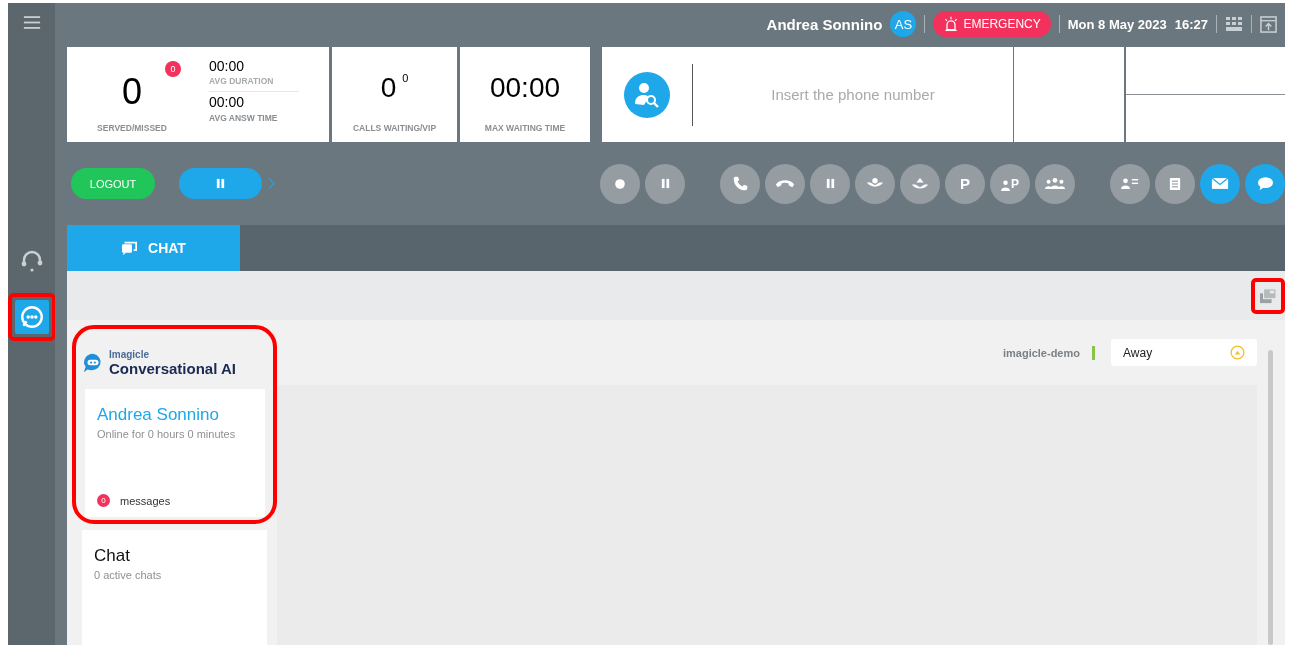 The image size is (1290, 645). Describe the element at coordinates (153, 248) in the screenshot. I see `chat-tab: CHAT` at that location.